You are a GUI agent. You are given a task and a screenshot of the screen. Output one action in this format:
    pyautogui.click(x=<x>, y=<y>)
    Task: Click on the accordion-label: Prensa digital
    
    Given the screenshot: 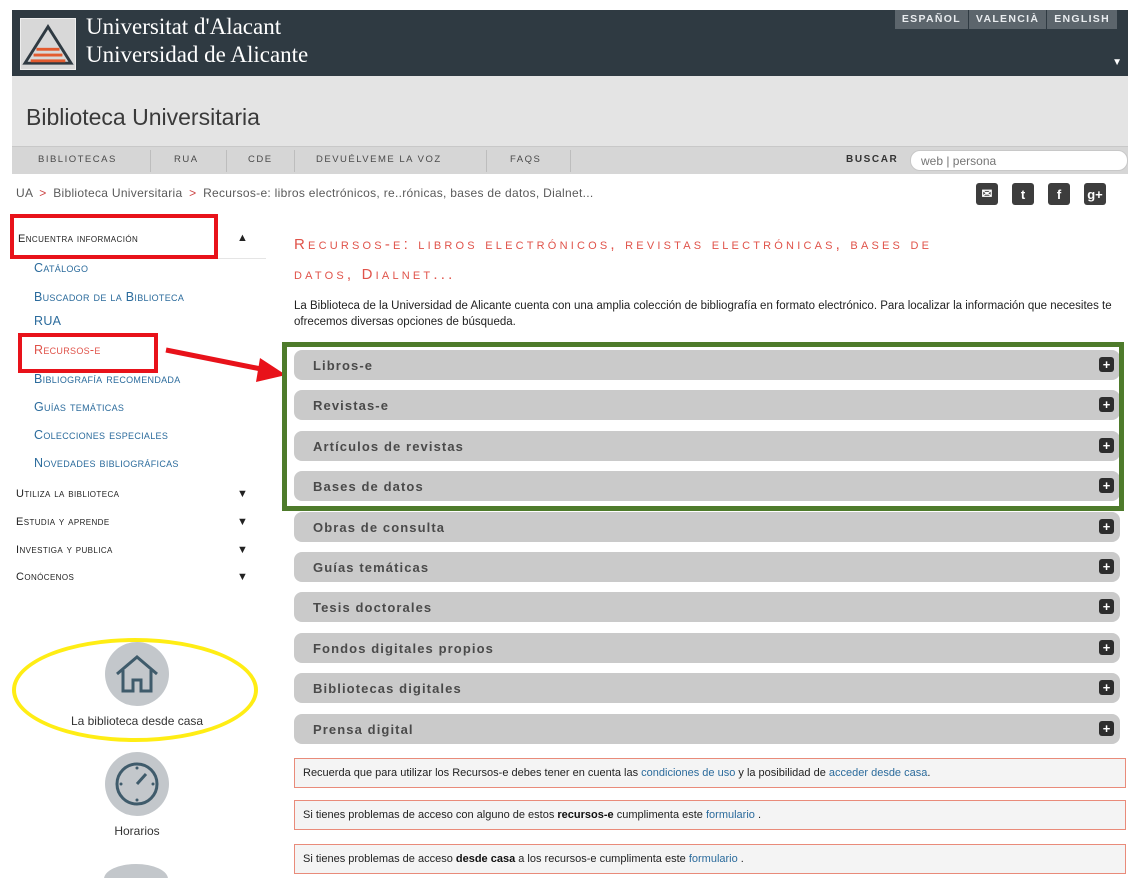 What is the action you would take?
    pyautogui.click(x=363, y=729)
    